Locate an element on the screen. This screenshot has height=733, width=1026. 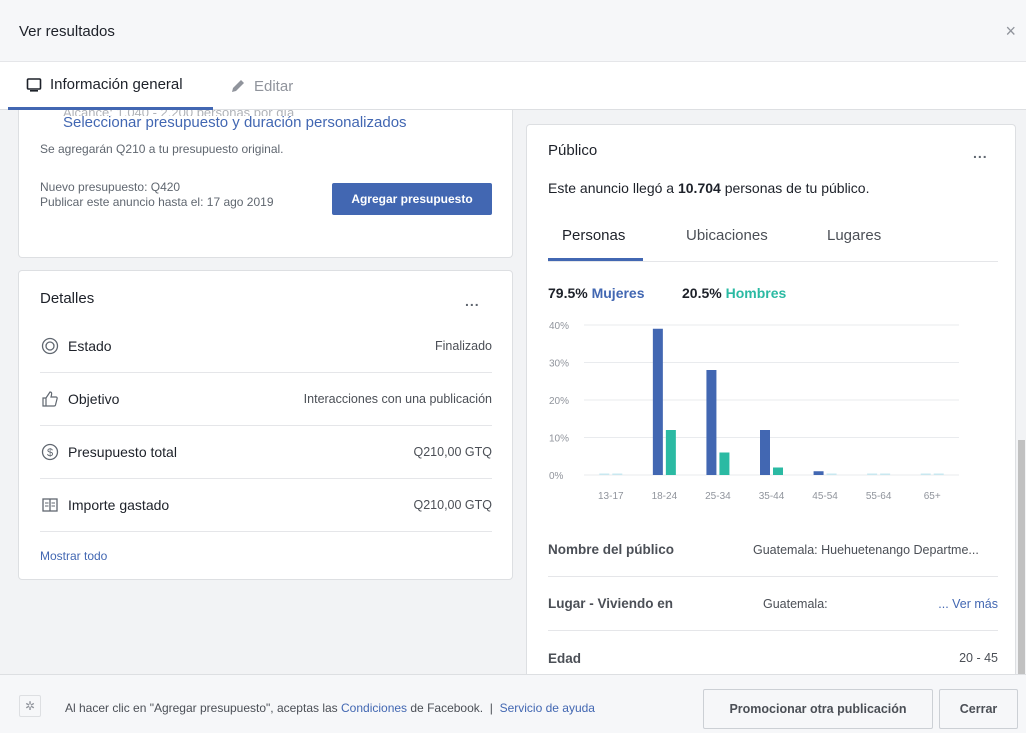
y-tick-label: 0% is located at coordinates (556, 476).